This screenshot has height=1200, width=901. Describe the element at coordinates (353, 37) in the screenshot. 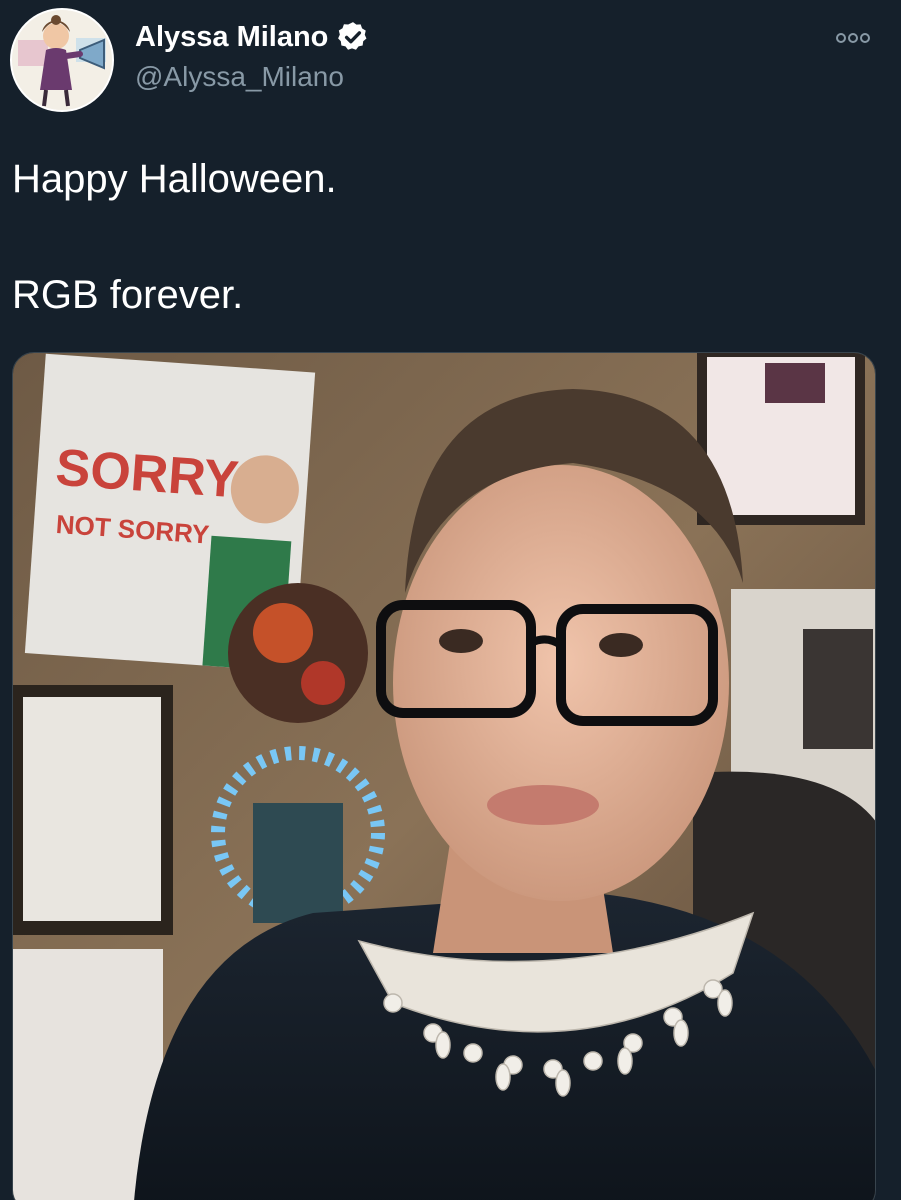

I see `verified-badge-icon` at that location.